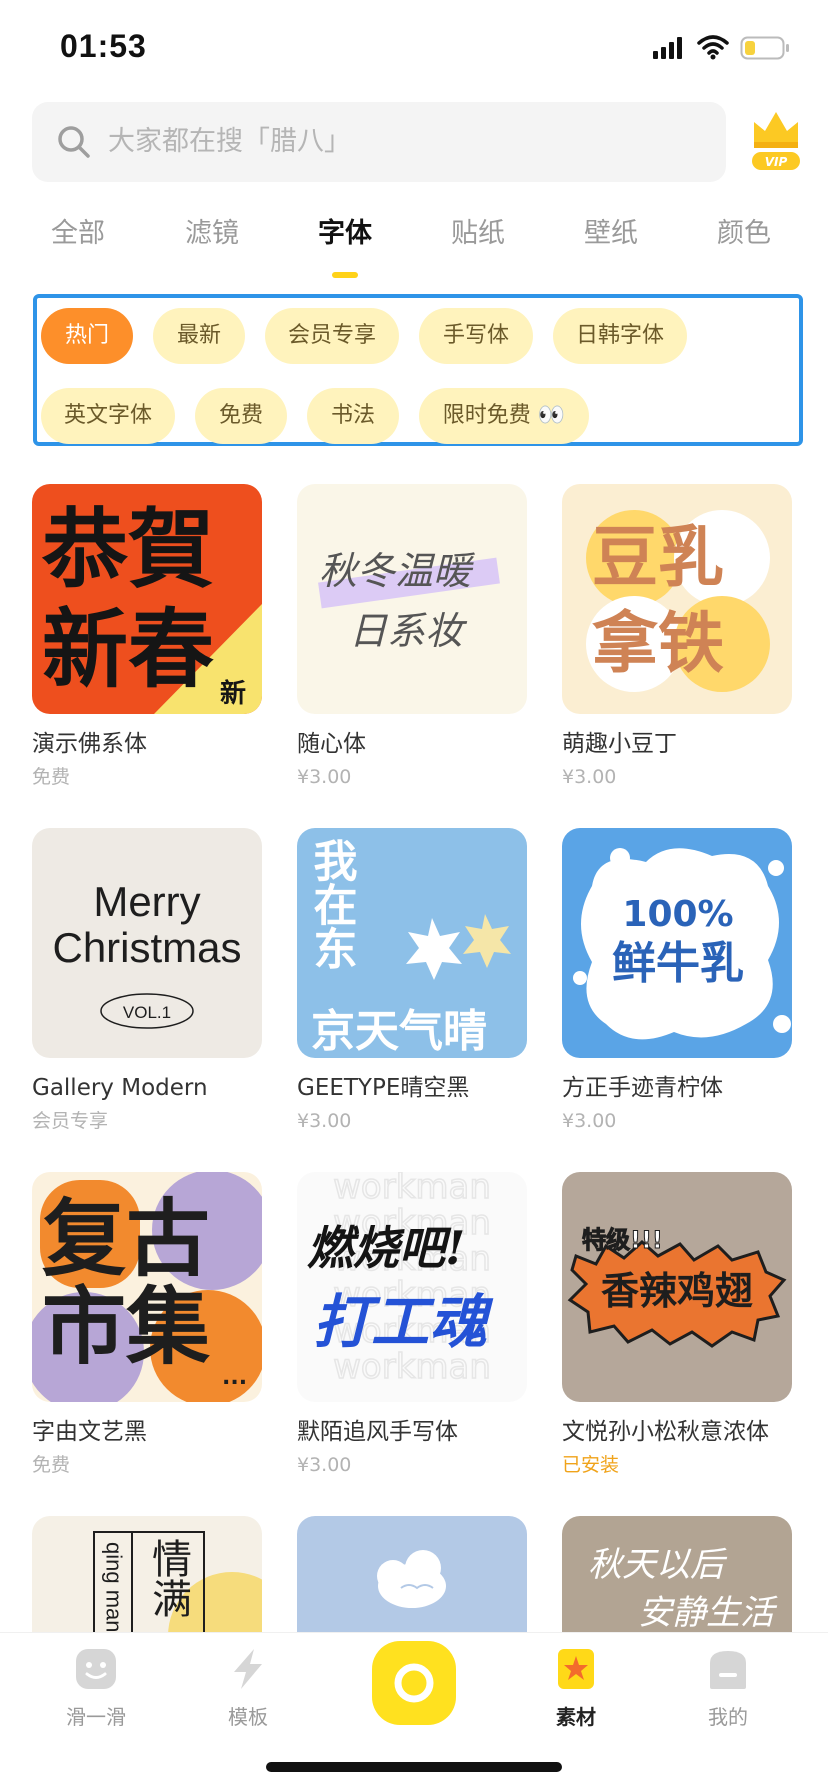  Describe the element at coordinates (677, 914) in the screenshot. I see `svg-text: 100%` at that location.